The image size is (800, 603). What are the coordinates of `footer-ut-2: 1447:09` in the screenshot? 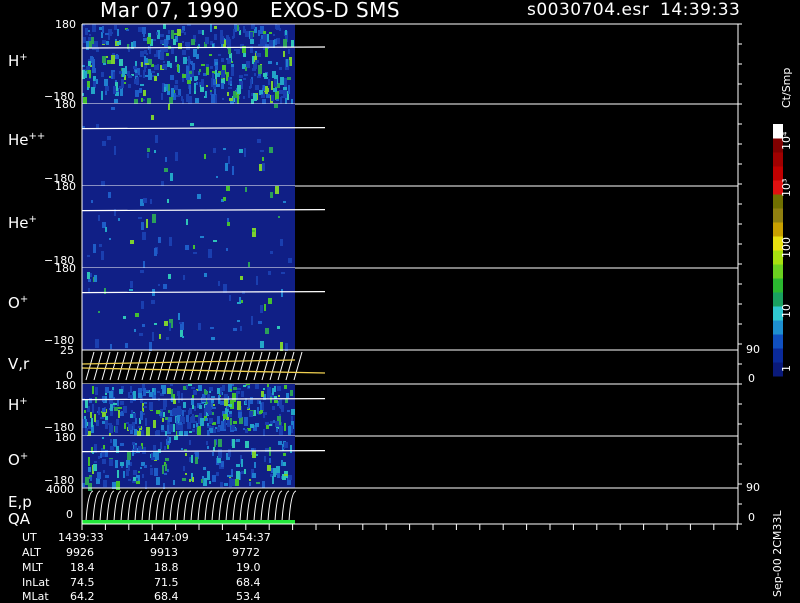 It's located at (166, 537).